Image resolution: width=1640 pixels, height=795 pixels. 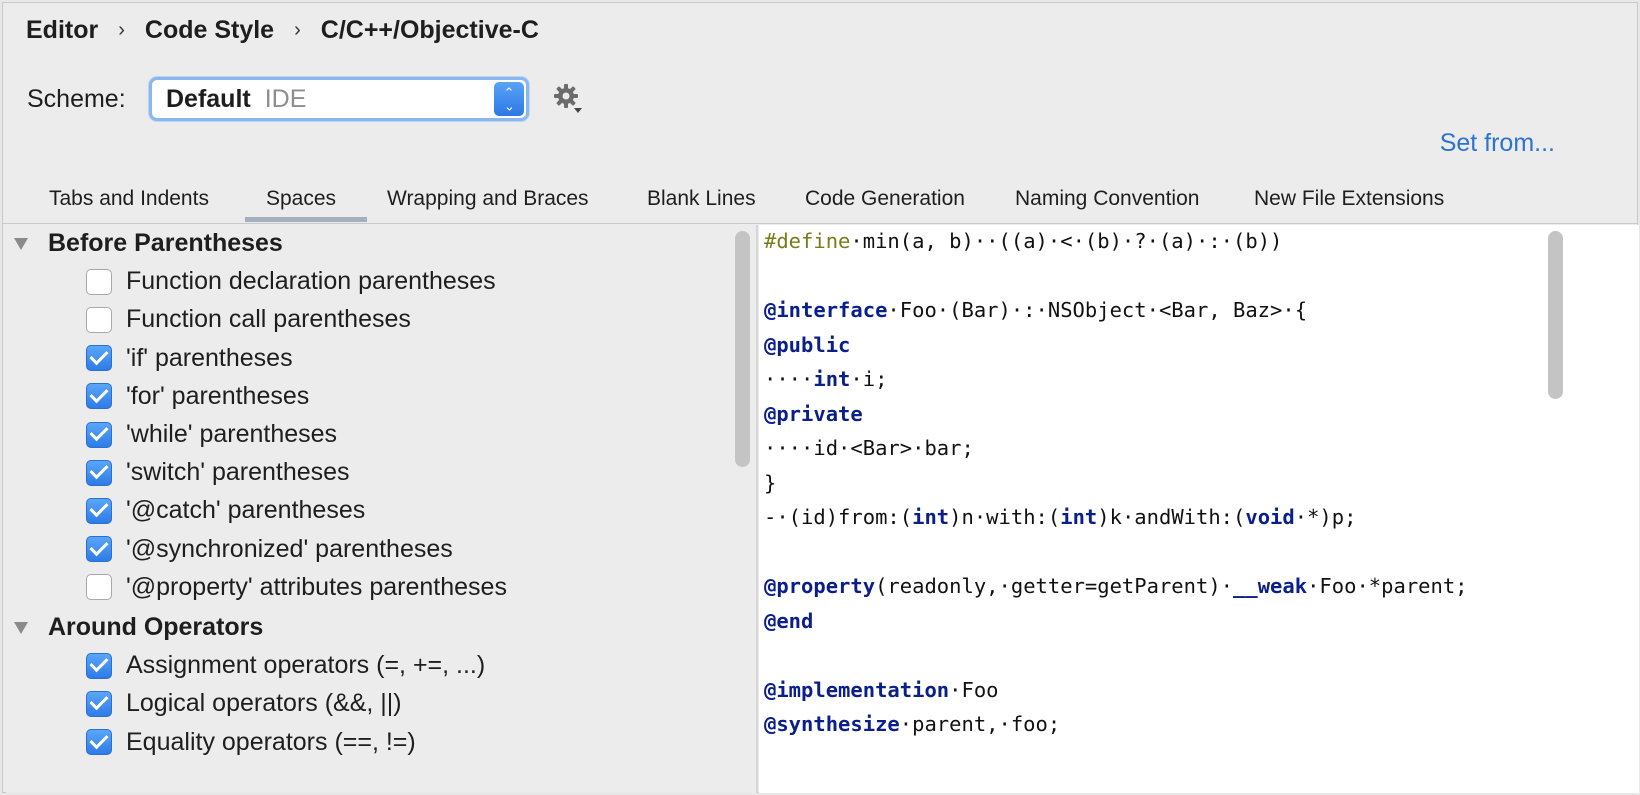 What do you see at coordinates (1325, 517) in the screenshot?
I see `code-text: ·*)p;` at bounding box center [1325, 517].